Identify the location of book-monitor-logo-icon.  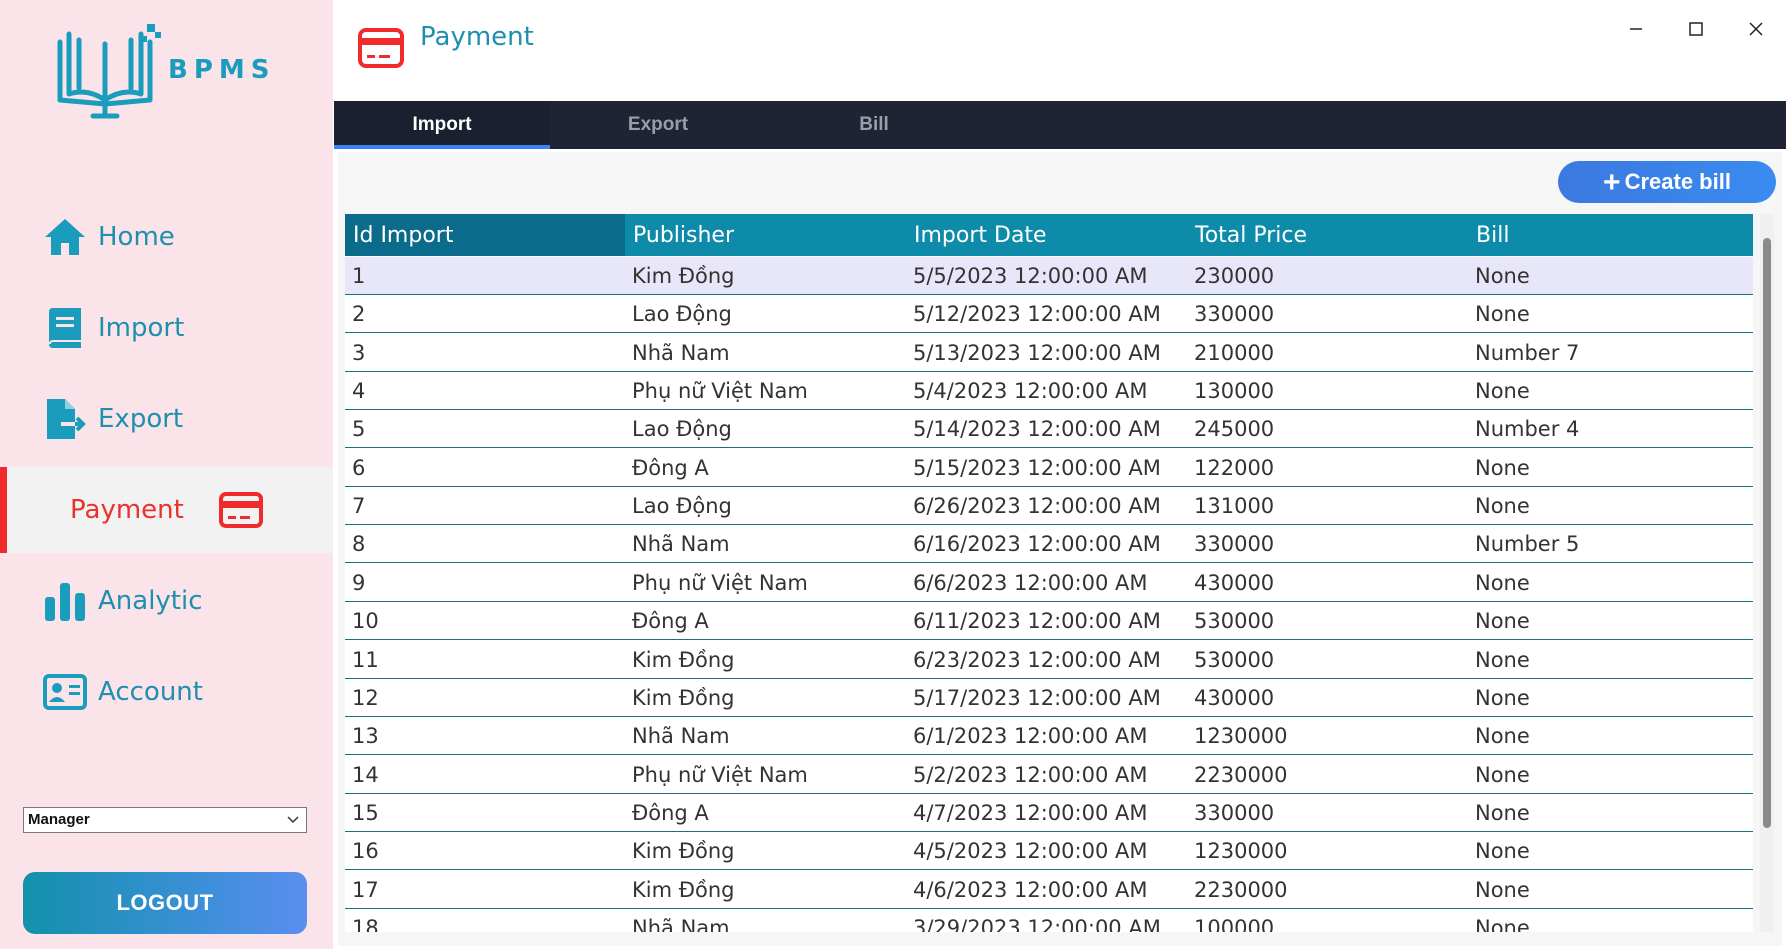
(109, 71).